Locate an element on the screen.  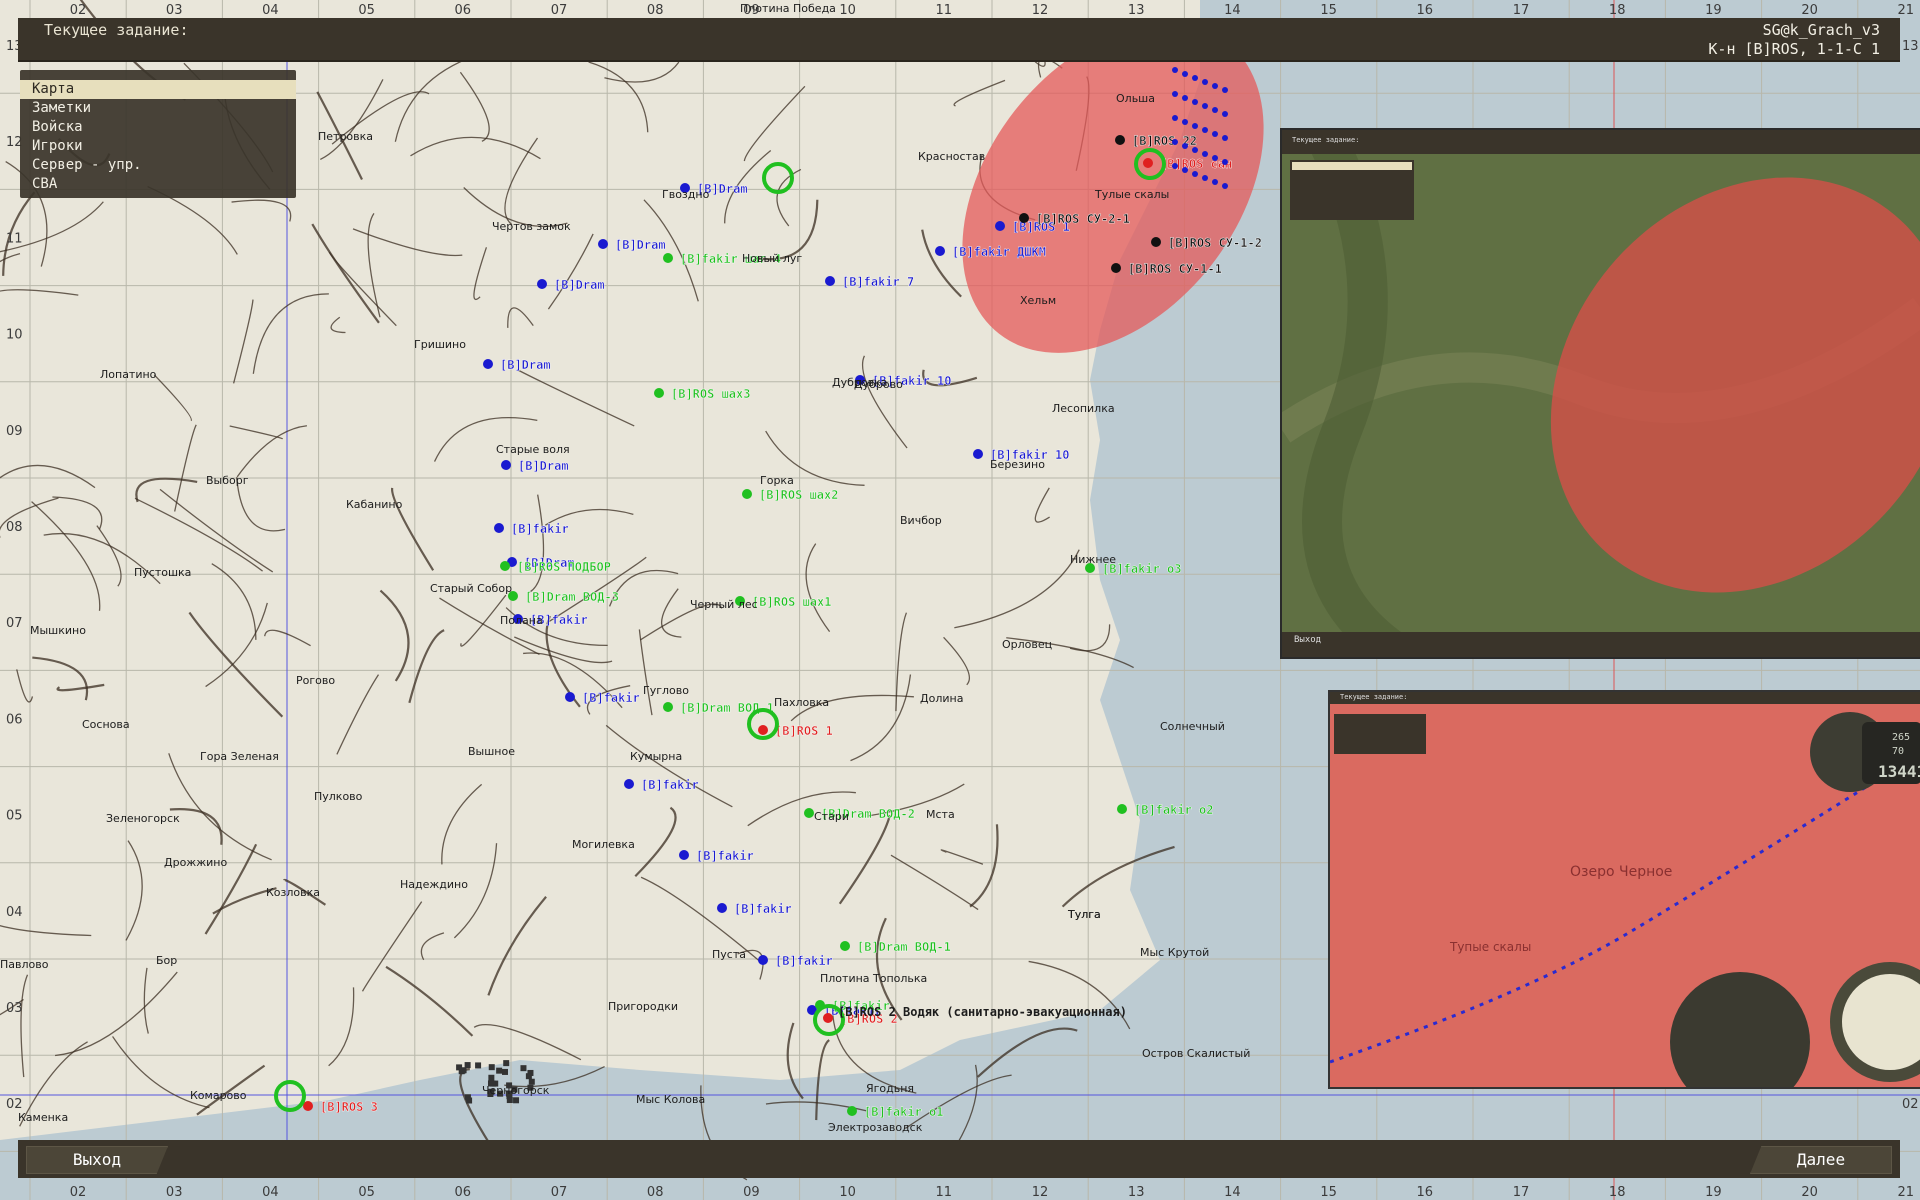
unit-blue: [B]fakir 7 is located at coordinates (869, 282).